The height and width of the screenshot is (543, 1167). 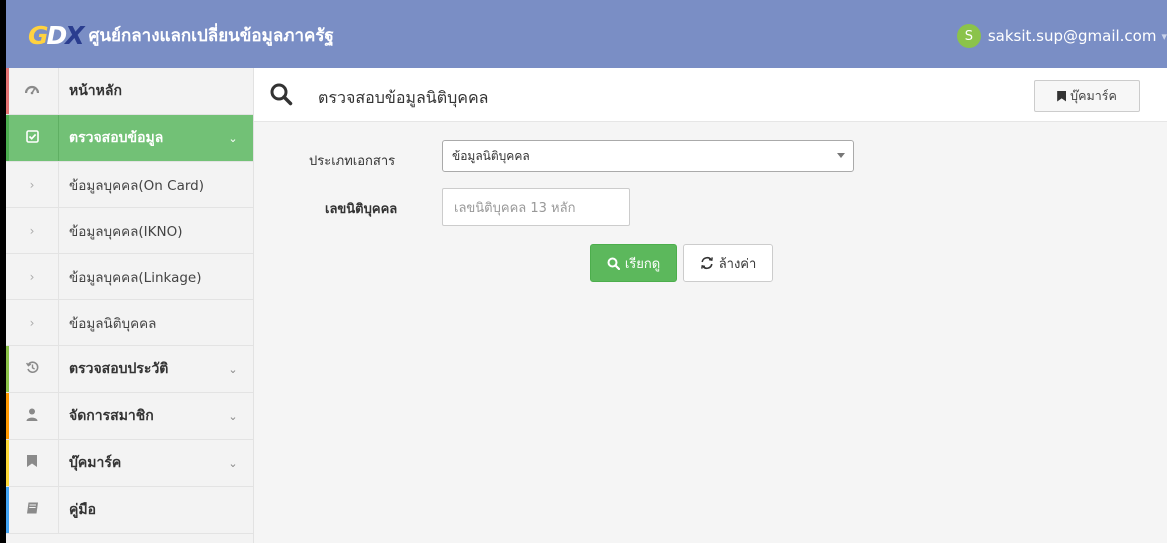 I want to click on sidebar-subitem-juristic: › ข้อมูลนิติบุคคล, so click(x=129, y=323).